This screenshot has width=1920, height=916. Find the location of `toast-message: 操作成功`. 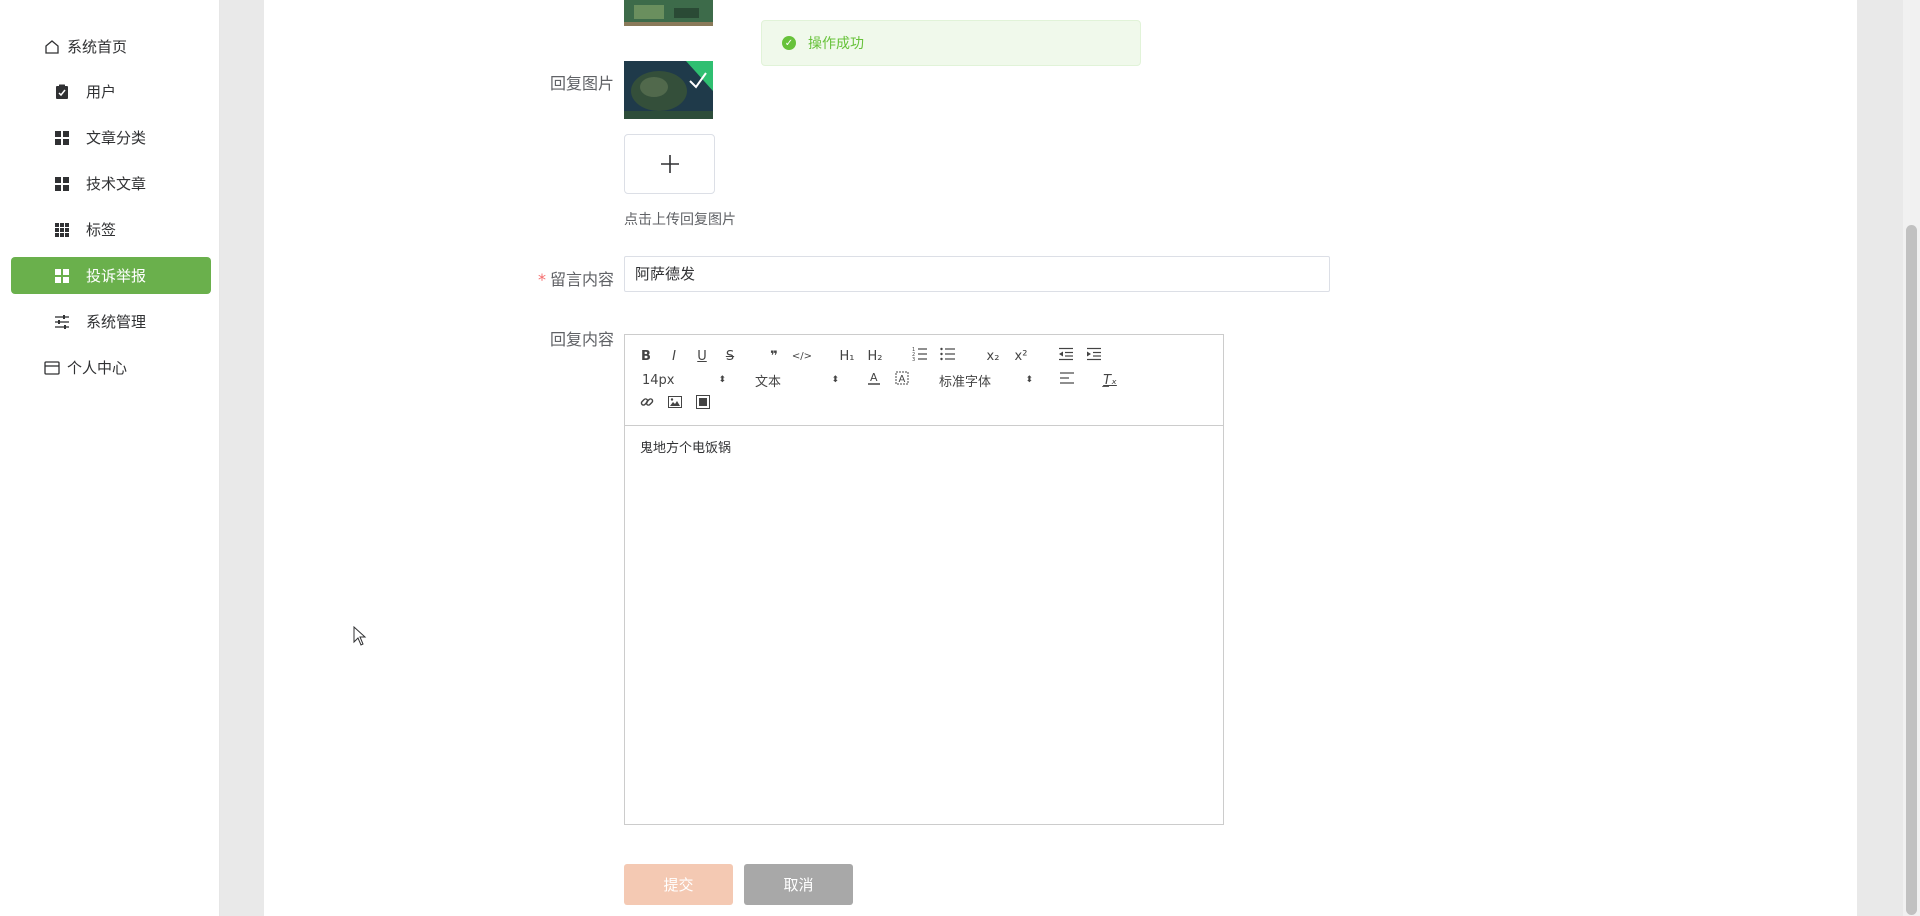

toast-message: 操作成功 is located at coordinates (836, 44).